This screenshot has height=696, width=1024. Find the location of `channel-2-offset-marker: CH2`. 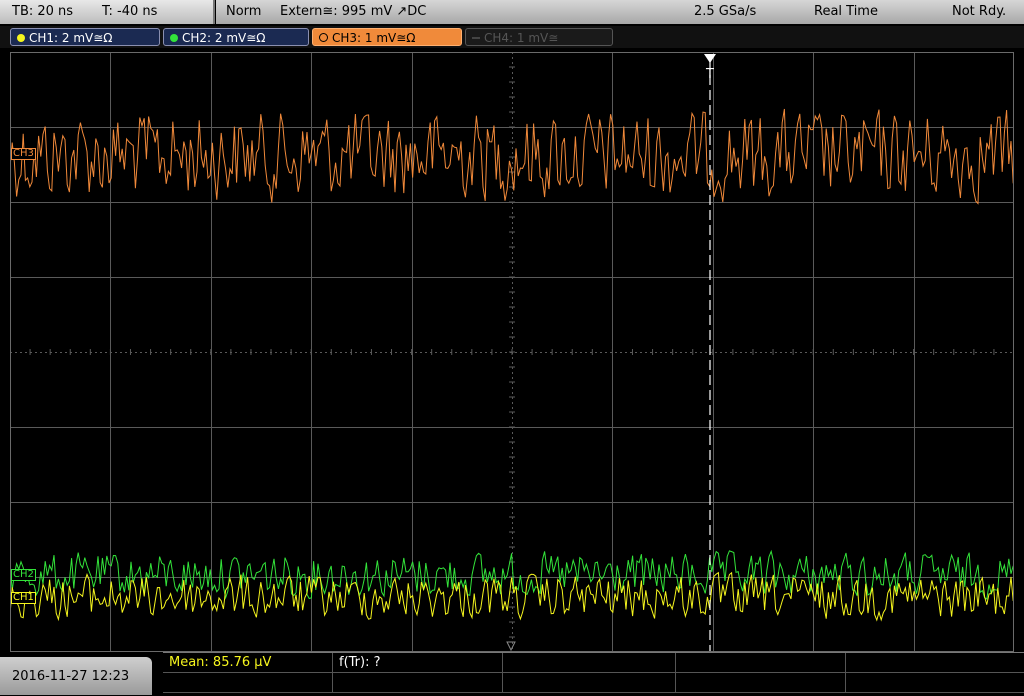

channel-2-offset-marker: CH2 is located at coordinates (23, 575).